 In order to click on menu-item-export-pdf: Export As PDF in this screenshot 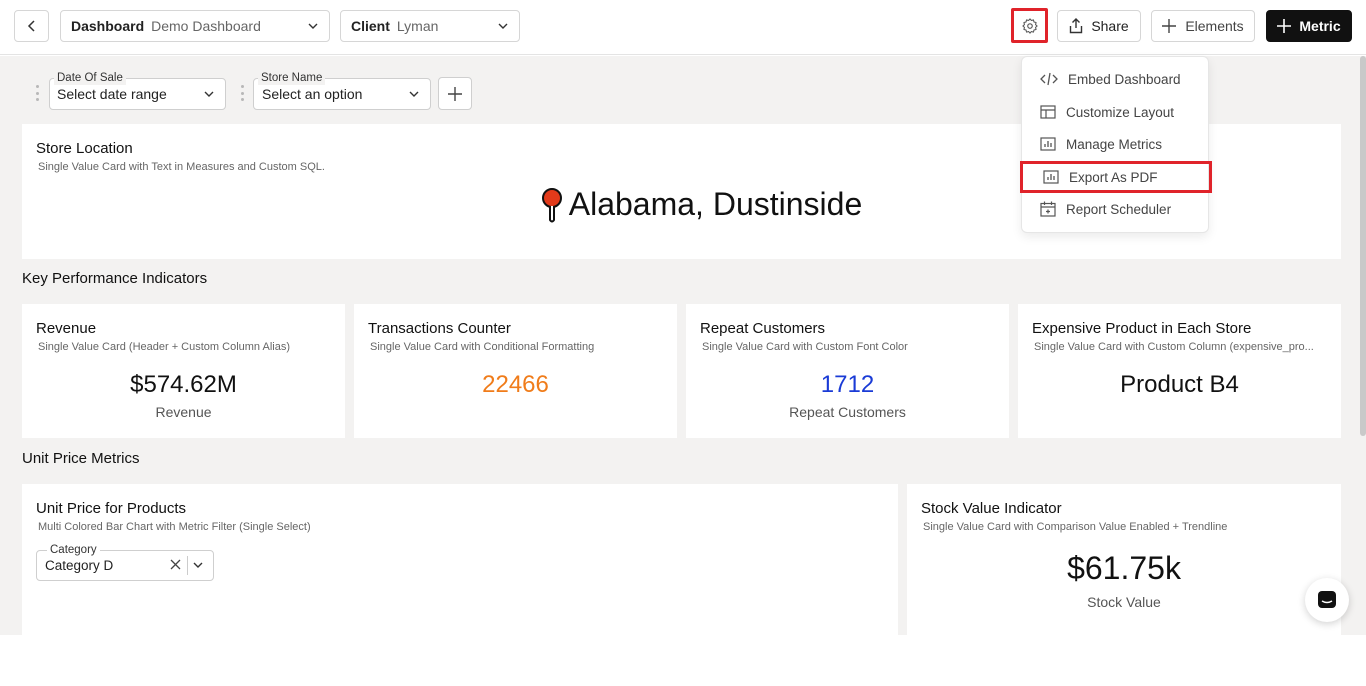, I will do `click(1116, 177)`.